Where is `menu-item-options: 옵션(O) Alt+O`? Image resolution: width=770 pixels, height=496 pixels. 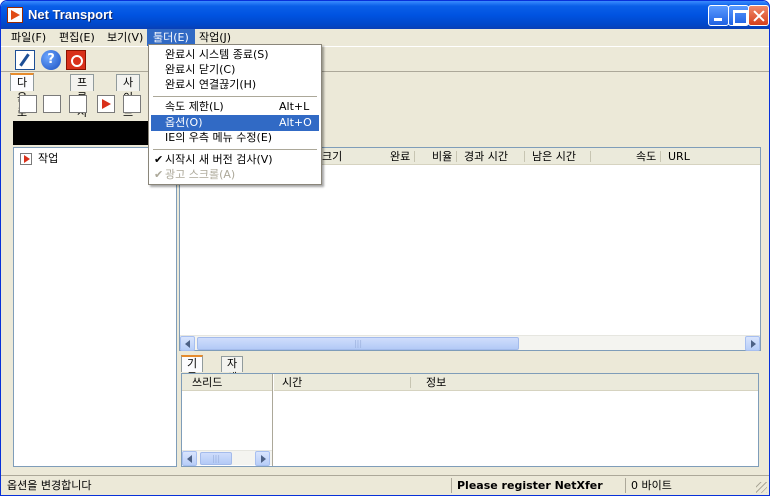
menu-item-options: 옵션(O) Alt+O is located at coordinates (235, 123).